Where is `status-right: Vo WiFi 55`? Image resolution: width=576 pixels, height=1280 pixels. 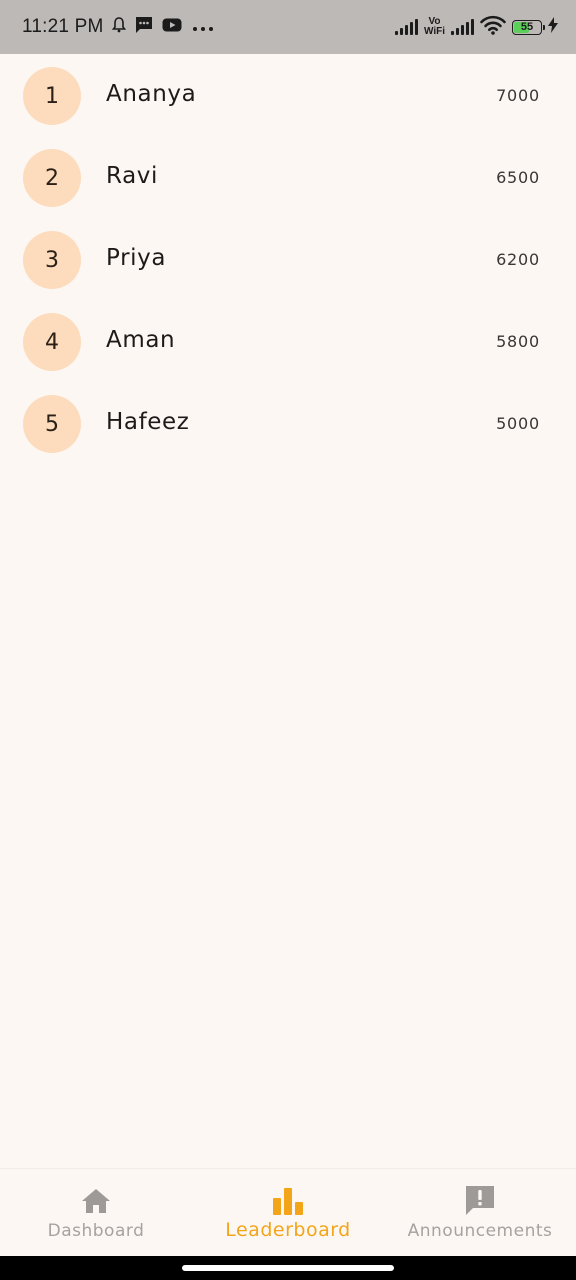 status-right: Vo WiFi 55 is located at coordinates (476, 27).